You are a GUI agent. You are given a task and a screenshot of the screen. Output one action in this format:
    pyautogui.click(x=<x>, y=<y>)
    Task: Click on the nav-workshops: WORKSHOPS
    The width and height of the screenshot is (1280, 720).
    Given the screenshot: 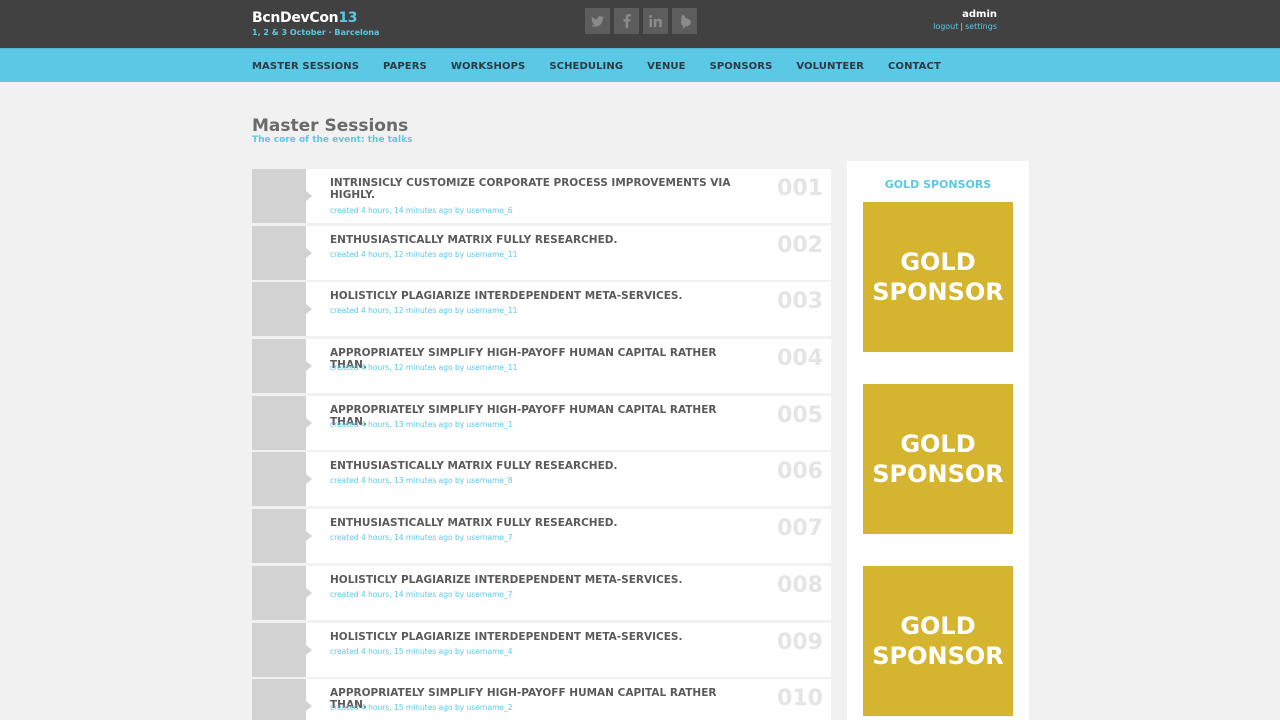 What is the action you would take?
    pyautogui.click(x=488, y=66)
    